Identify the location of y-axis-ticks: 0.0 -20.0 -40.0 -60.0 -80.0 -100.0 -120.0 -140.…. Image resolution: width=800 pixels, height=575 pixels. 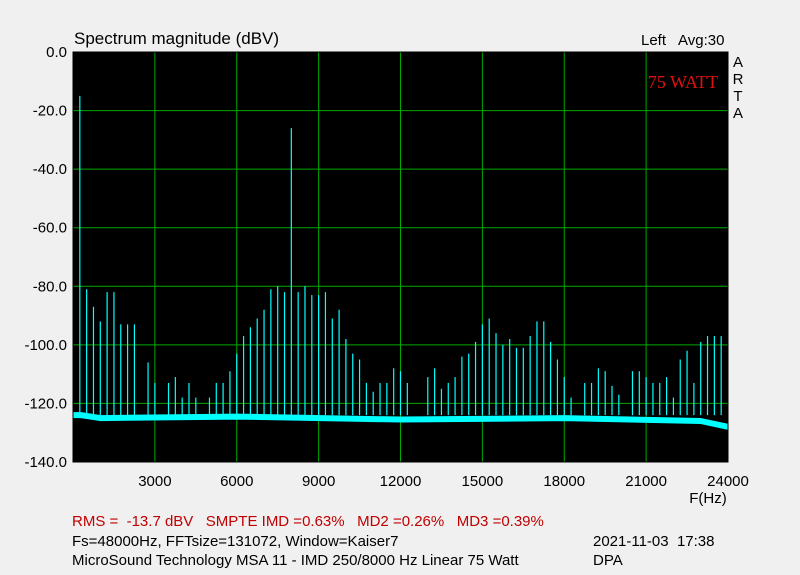
(45, 257).